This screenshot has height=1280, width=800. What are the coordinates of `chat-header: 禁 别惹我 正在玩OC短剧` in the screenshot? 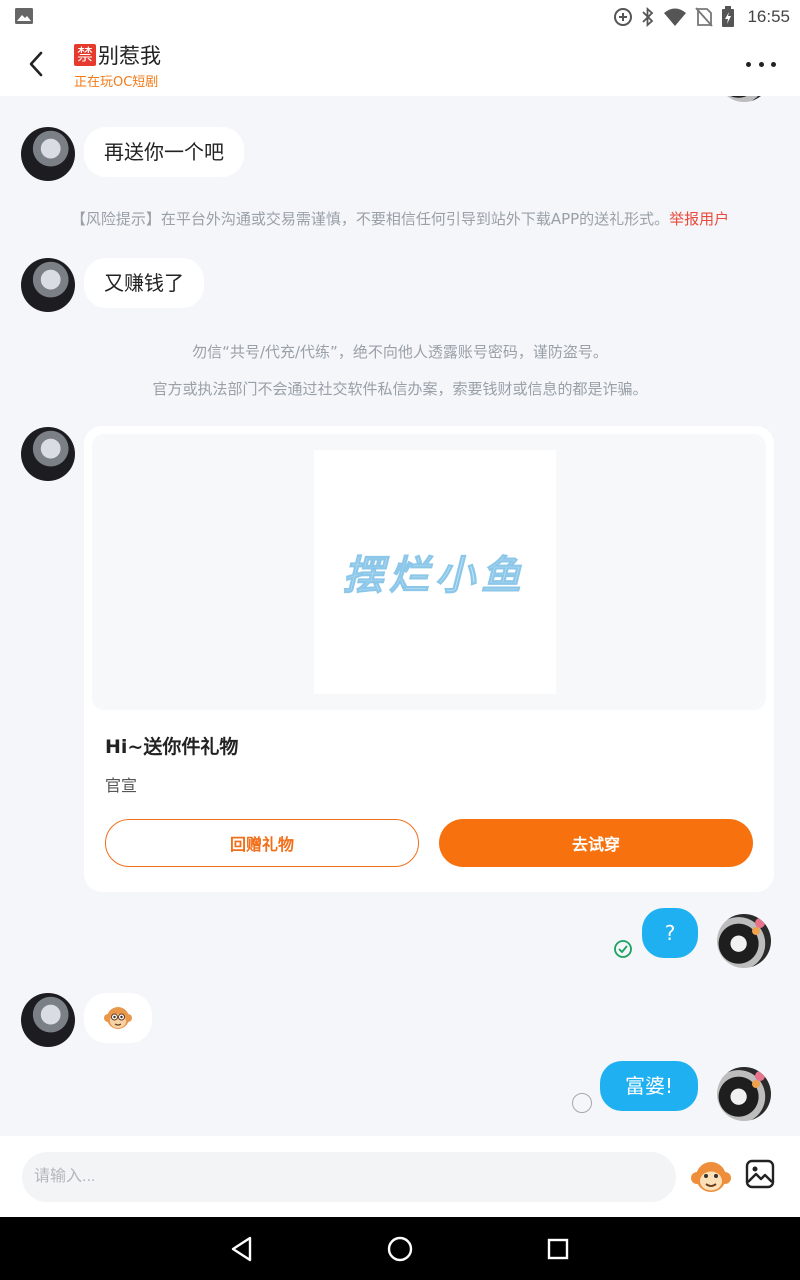 It's located at (400, 65).